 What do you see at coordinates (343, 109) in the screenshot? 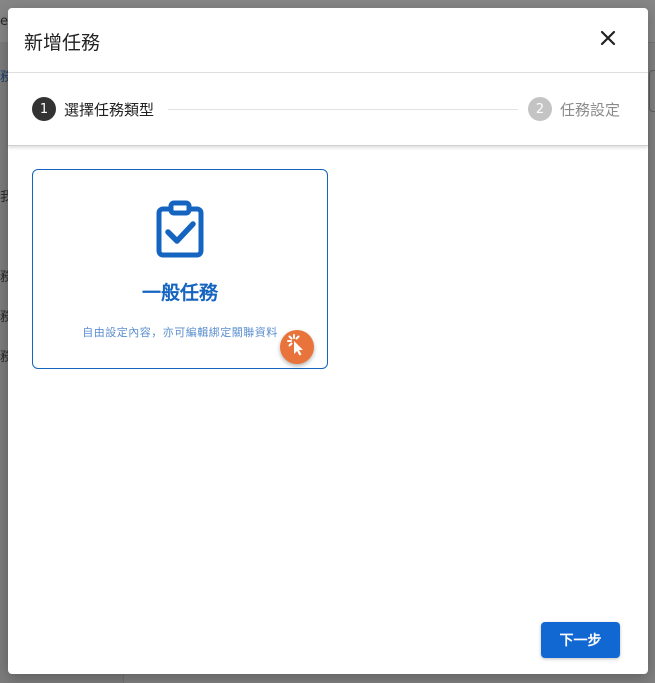
I see `step-connector` at bounding box center [343, 109].